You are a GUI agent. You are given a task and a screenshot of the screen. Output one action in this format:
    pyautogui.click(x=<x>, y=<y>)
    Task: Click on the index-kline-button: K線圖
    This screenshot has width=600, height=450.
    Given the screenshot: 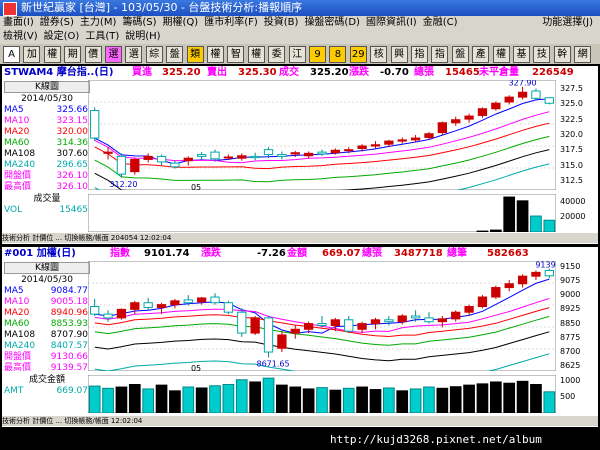 What is the action you would take?
    pyautogui.click(x=47, y=268)
    